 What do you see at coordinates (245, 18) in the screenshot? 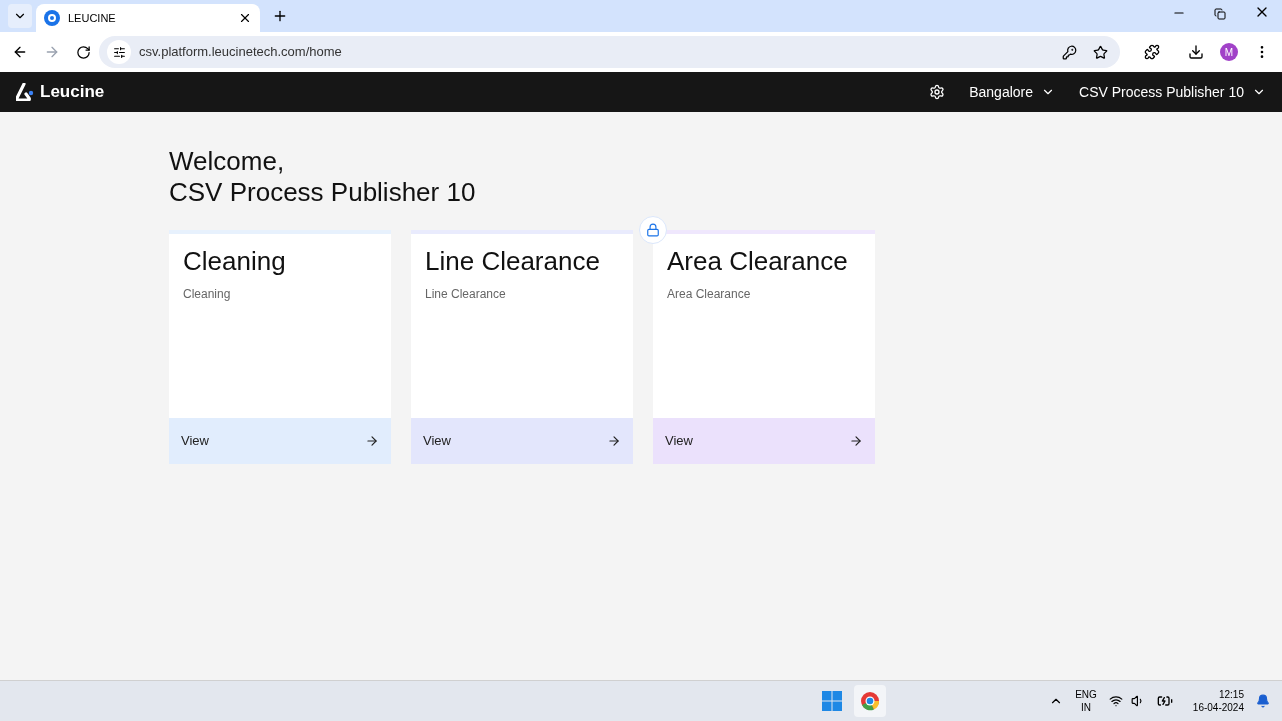
I see `close-icon` at bounding box center [245, 18].